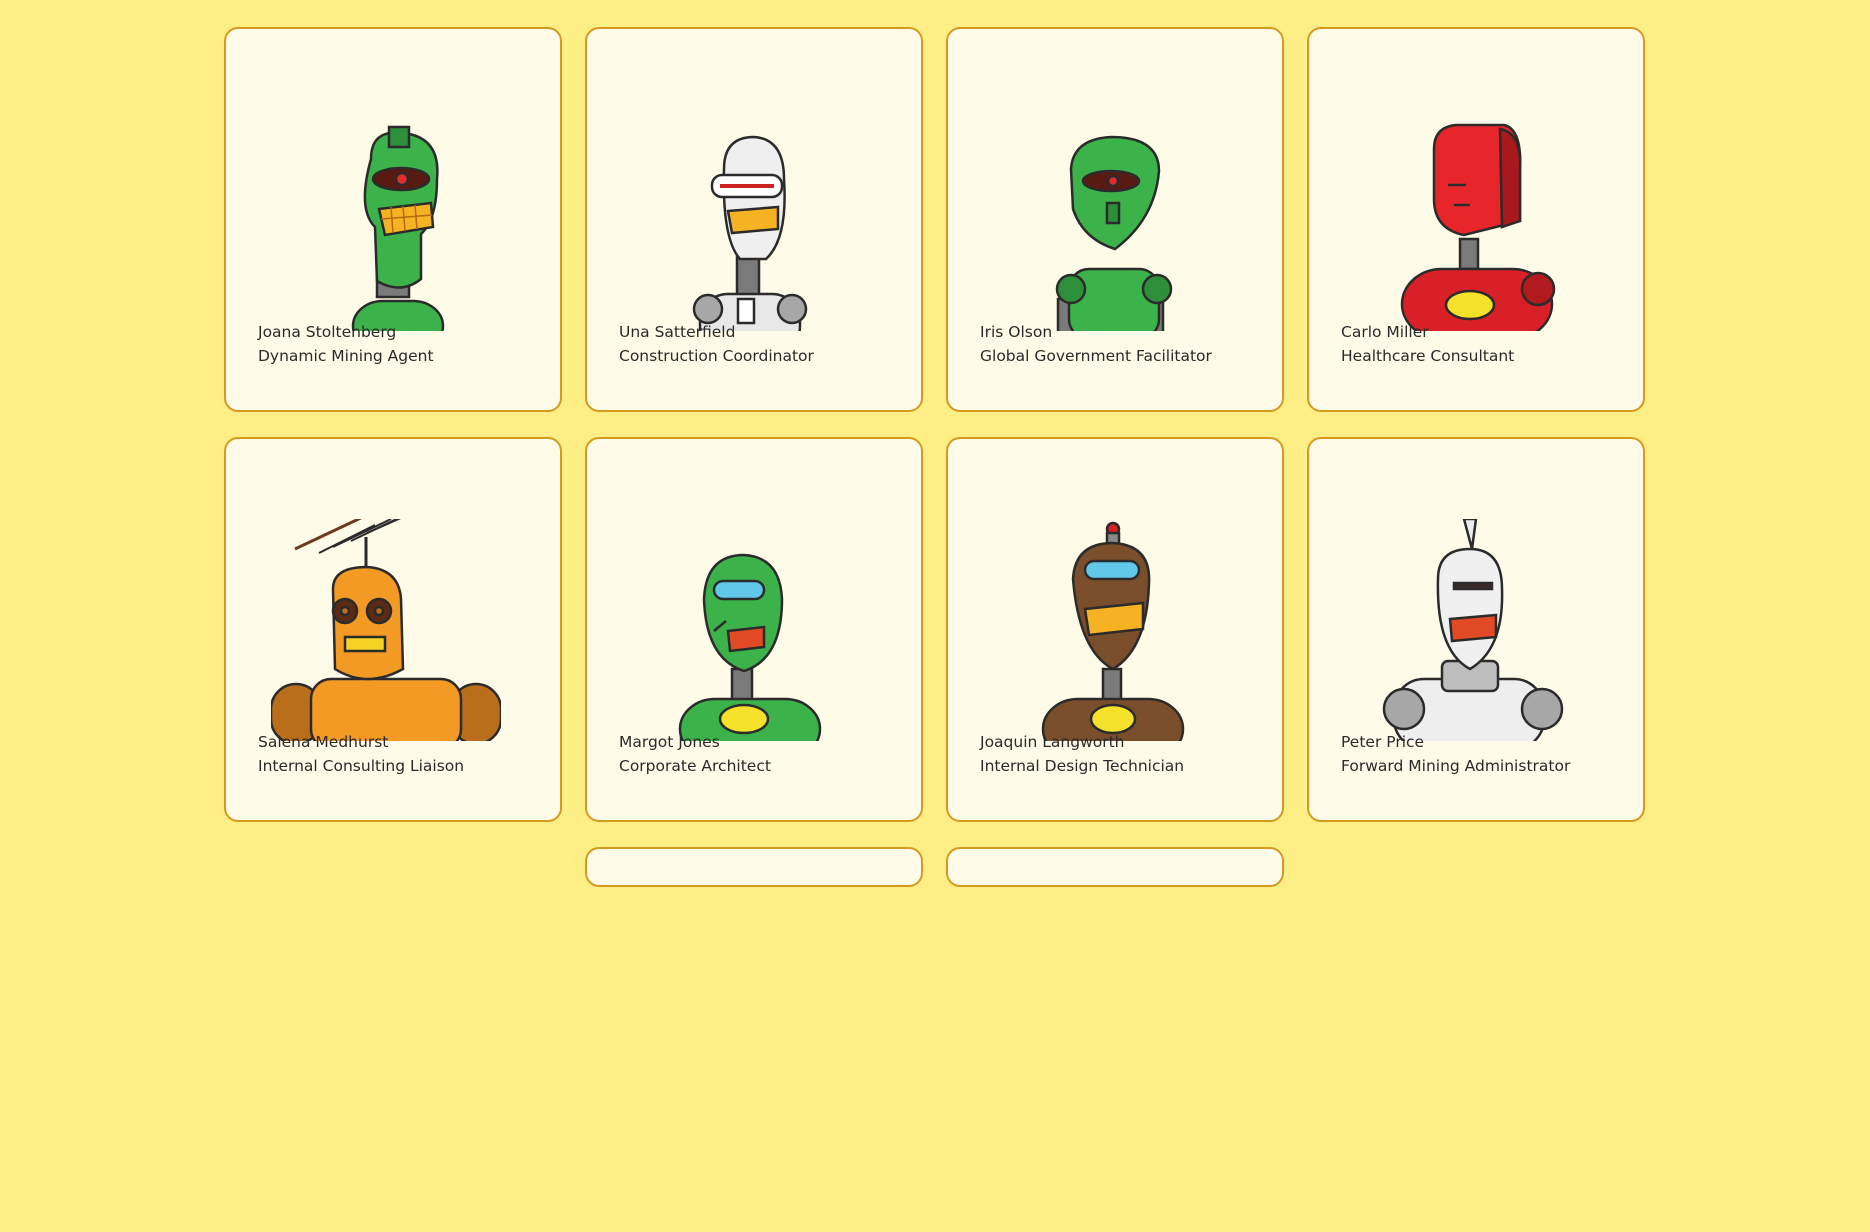 The width and height of the screenshot is (1870, 1232). I want to click on person-name: Peter Price, so click(1383, 742).